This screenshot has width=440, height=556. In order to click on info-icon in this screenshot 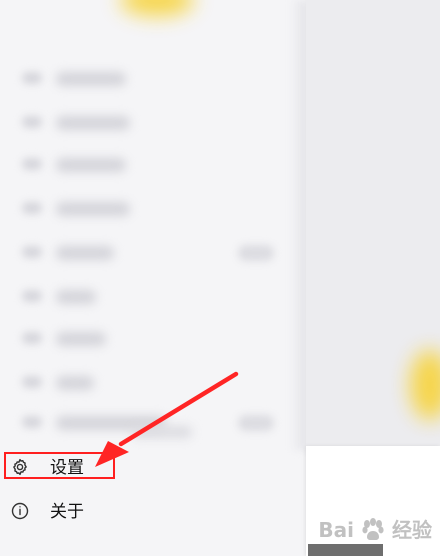, I will do `click(20, 511)`.